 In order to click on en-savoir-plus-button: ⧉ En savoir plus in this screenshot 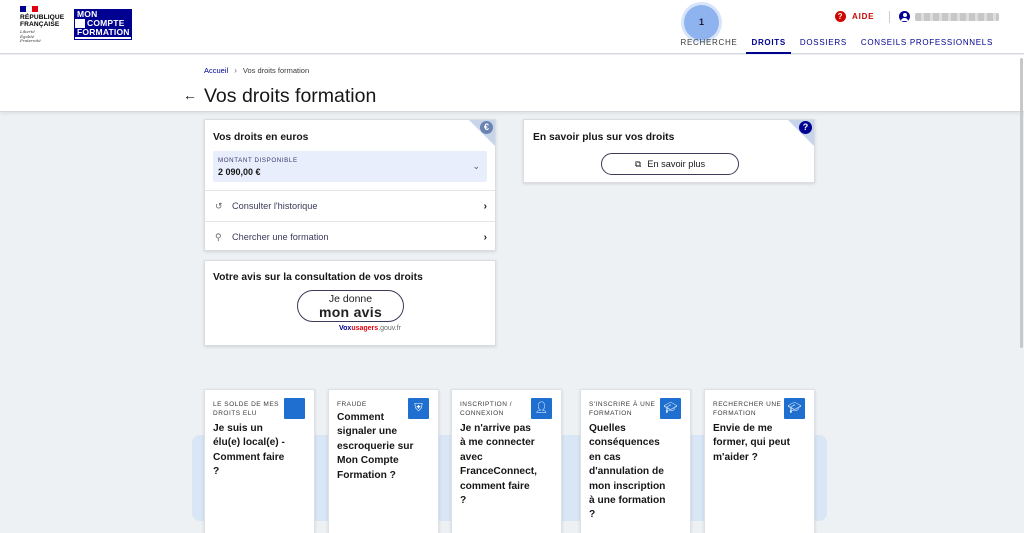, I will do `click(670, 164)`.